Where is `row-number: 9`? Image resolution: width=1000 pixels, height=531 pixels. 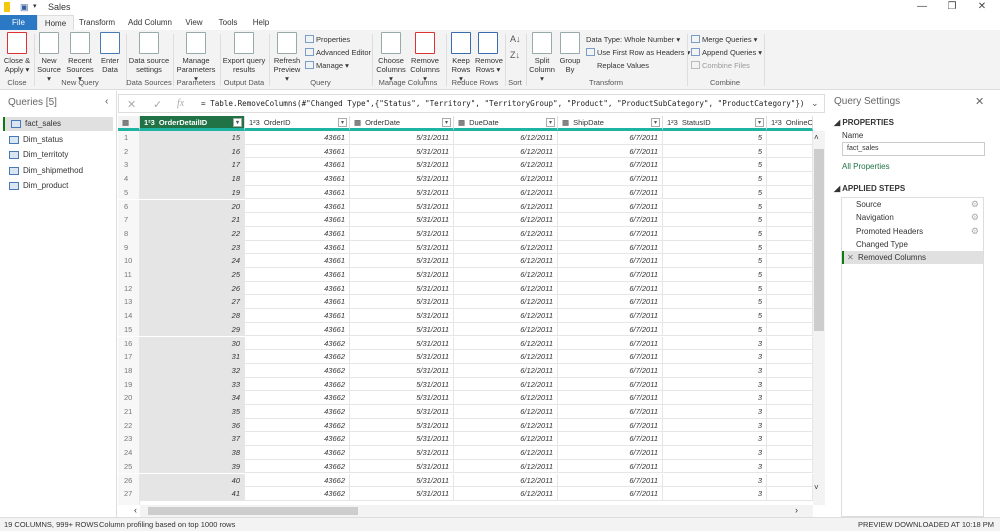
row-number: 9 is located at coordinates (129, 247).